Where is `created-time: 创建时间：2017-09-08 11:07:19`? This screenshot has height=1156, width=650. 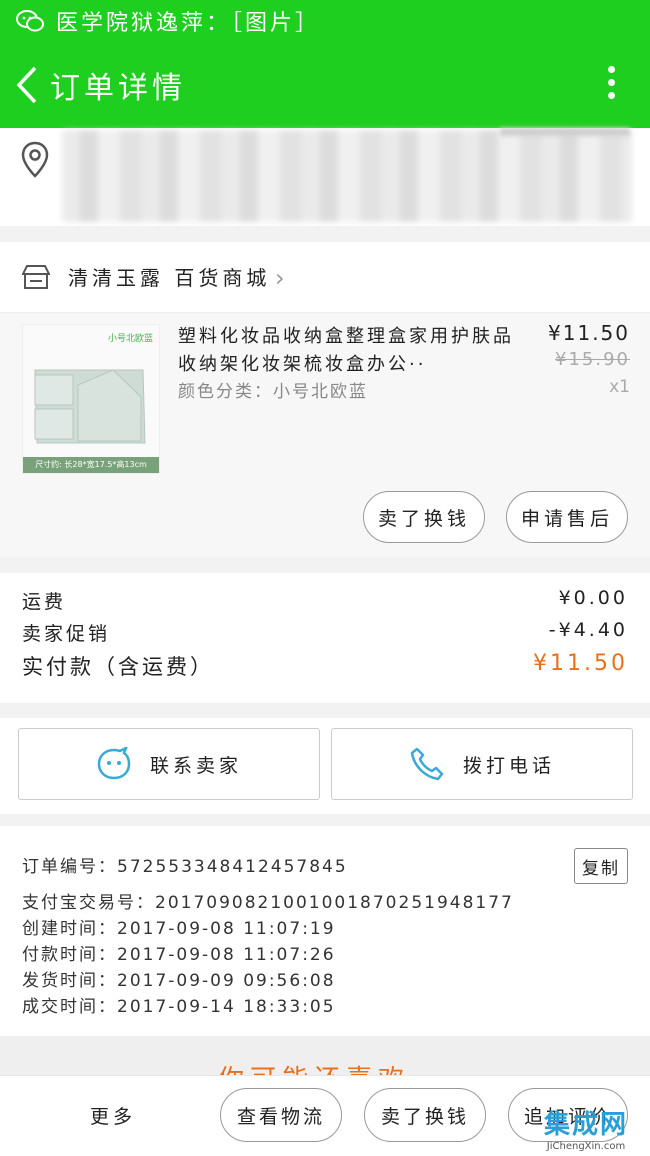
created-time: 创建时间：2017-09-08 11:07:19 is located at coordinates (179, 929).